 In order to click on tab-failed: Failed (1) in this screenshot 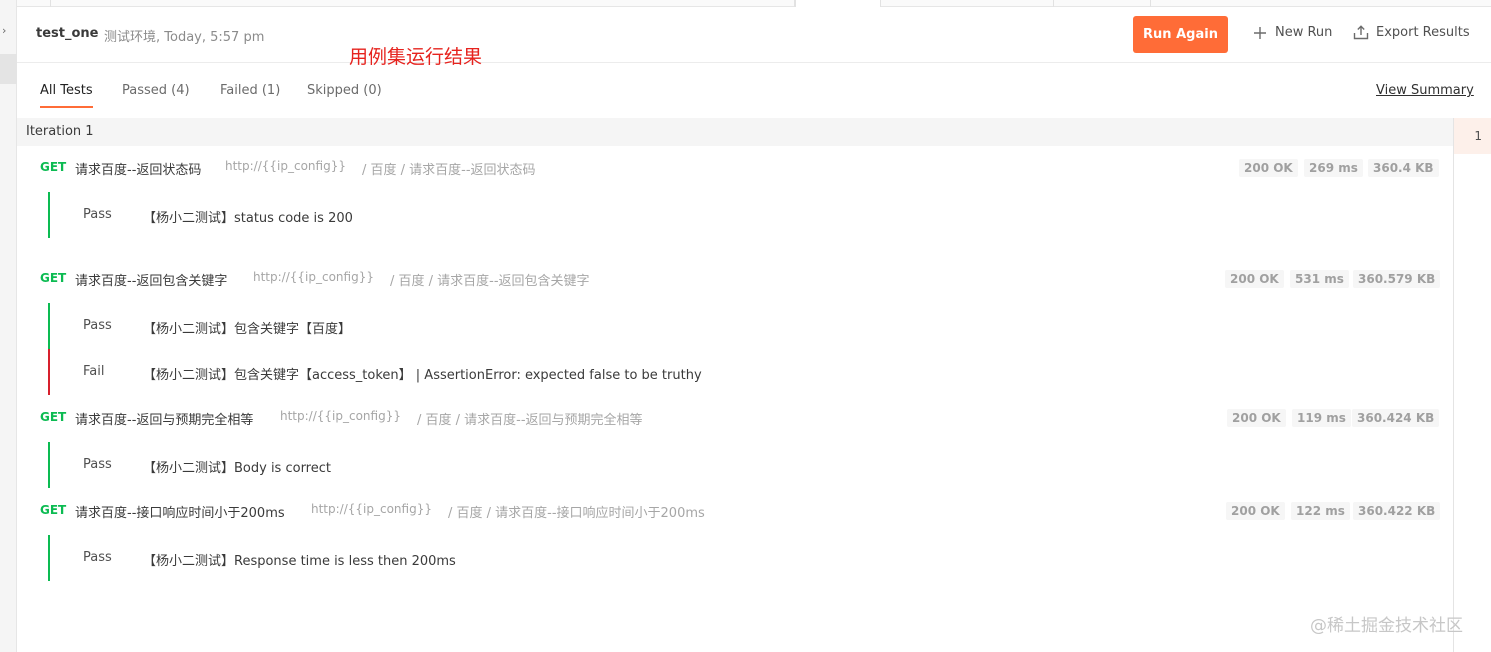, I will do `click(250, 90)`.